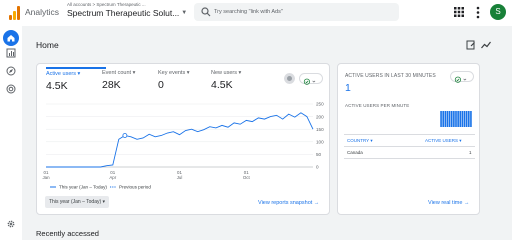 The width and height of the screenshot is (512, 240). What do you see at coordinates (77, 202) in the screenshot?
I see `date-range-selector: This year (Jan – Today) ▾` at bounding box center [77, 202].